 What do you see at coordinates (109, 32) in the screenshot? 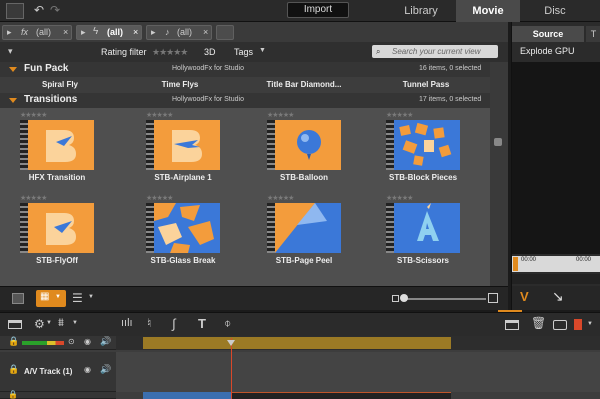
I see `transitions-filter-tab: ▸ ϟ (all) ×` at bounding box center [109, 32].